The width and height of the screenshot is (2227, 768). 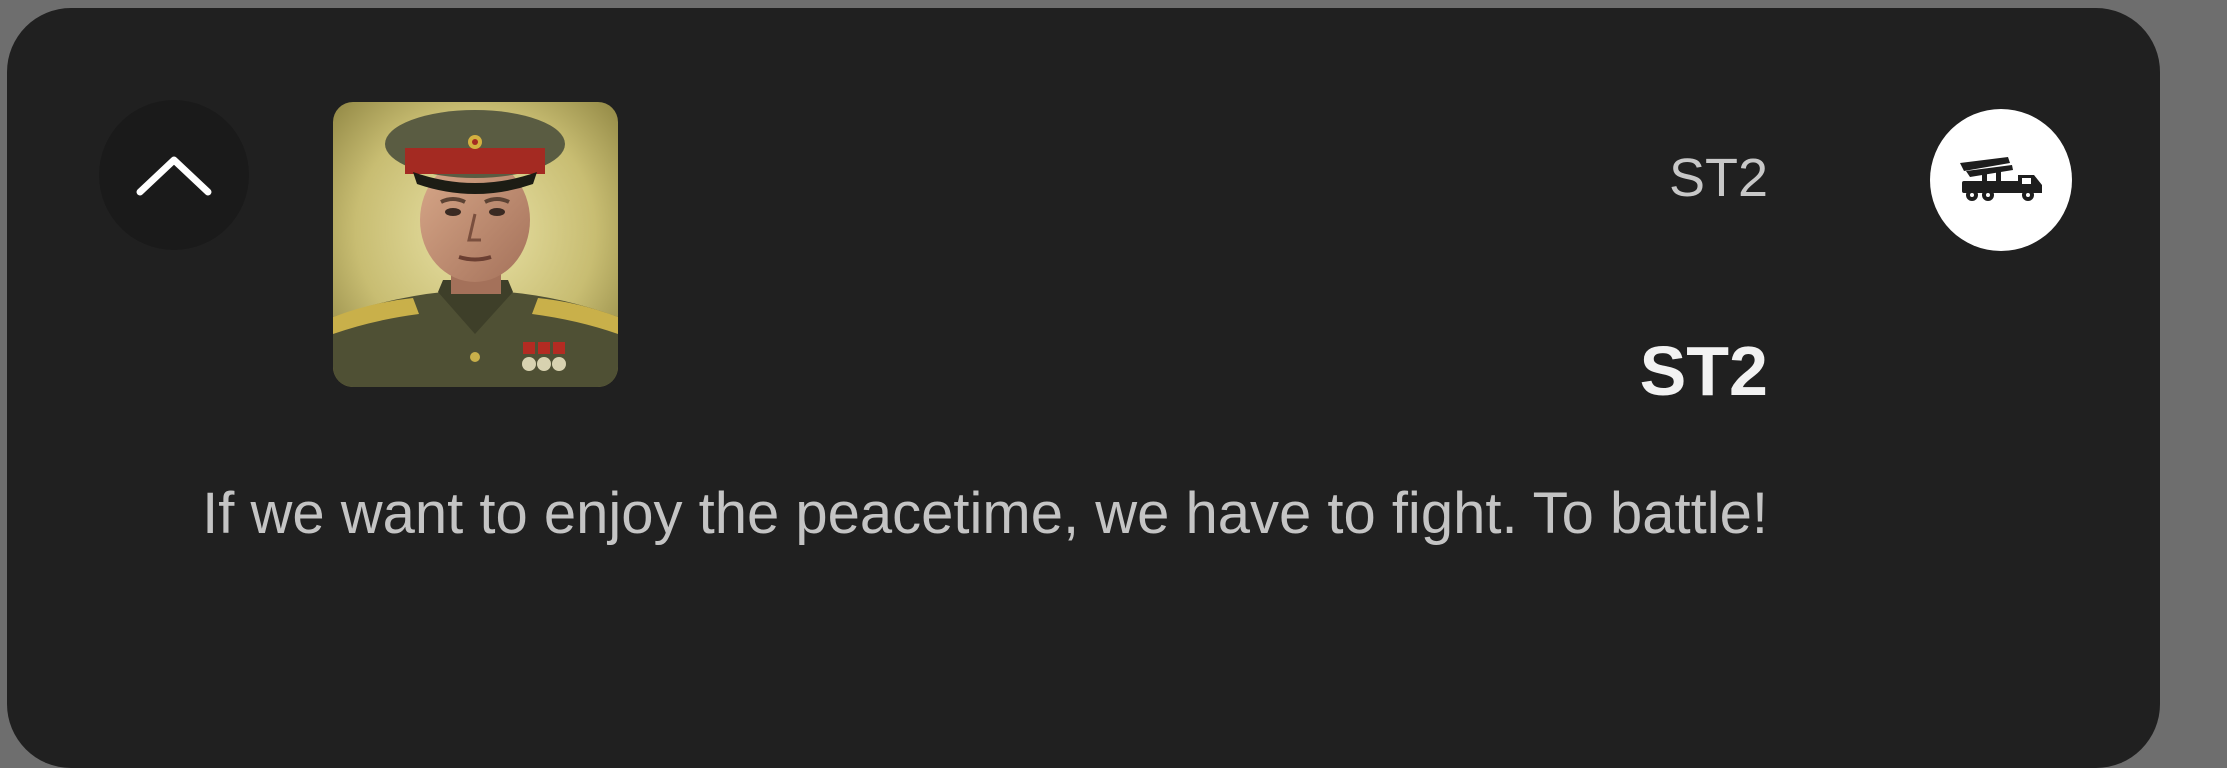 I want to click on app-name: ST2, so click(x=1718, y=178).